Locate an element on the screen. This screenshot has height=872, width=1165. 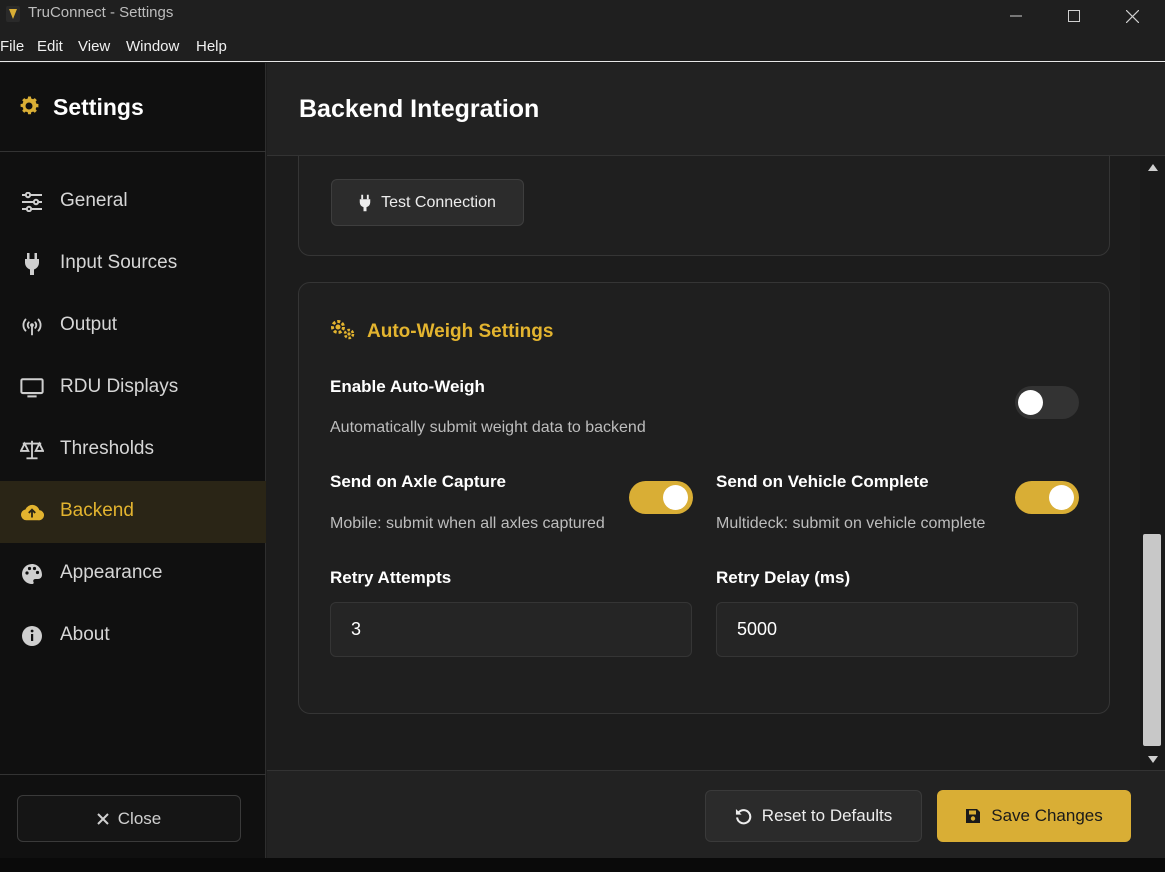
enable-auto-weigh-toggle is located at coordinates (1047, 402).